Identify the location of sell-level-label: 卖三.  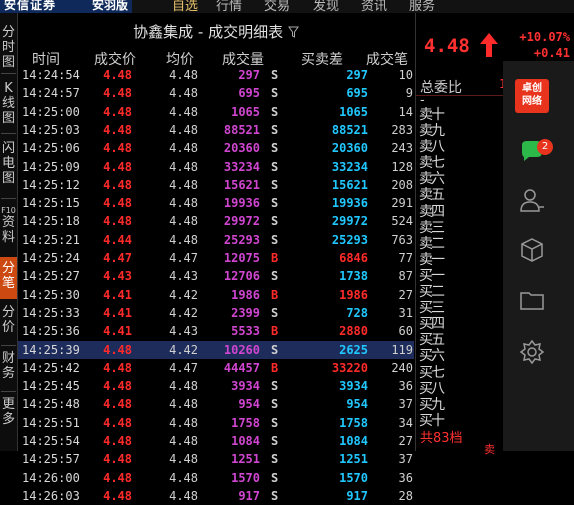
(432, 227).